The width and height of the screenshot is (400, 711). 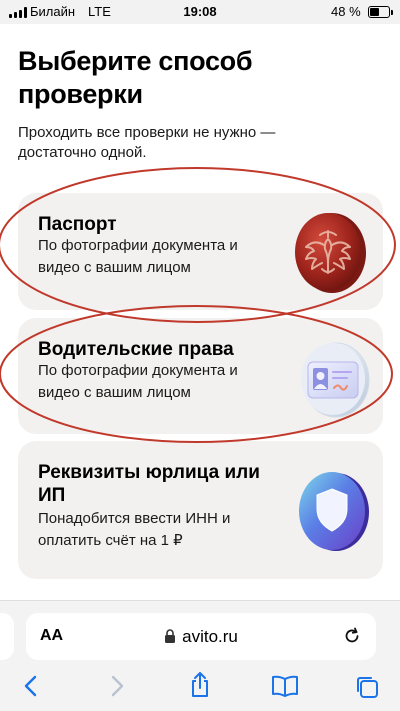 What do you see at coordinates (334, 511) in the screenshot?
I see `shield-icon` at bounding box center [334, 511].